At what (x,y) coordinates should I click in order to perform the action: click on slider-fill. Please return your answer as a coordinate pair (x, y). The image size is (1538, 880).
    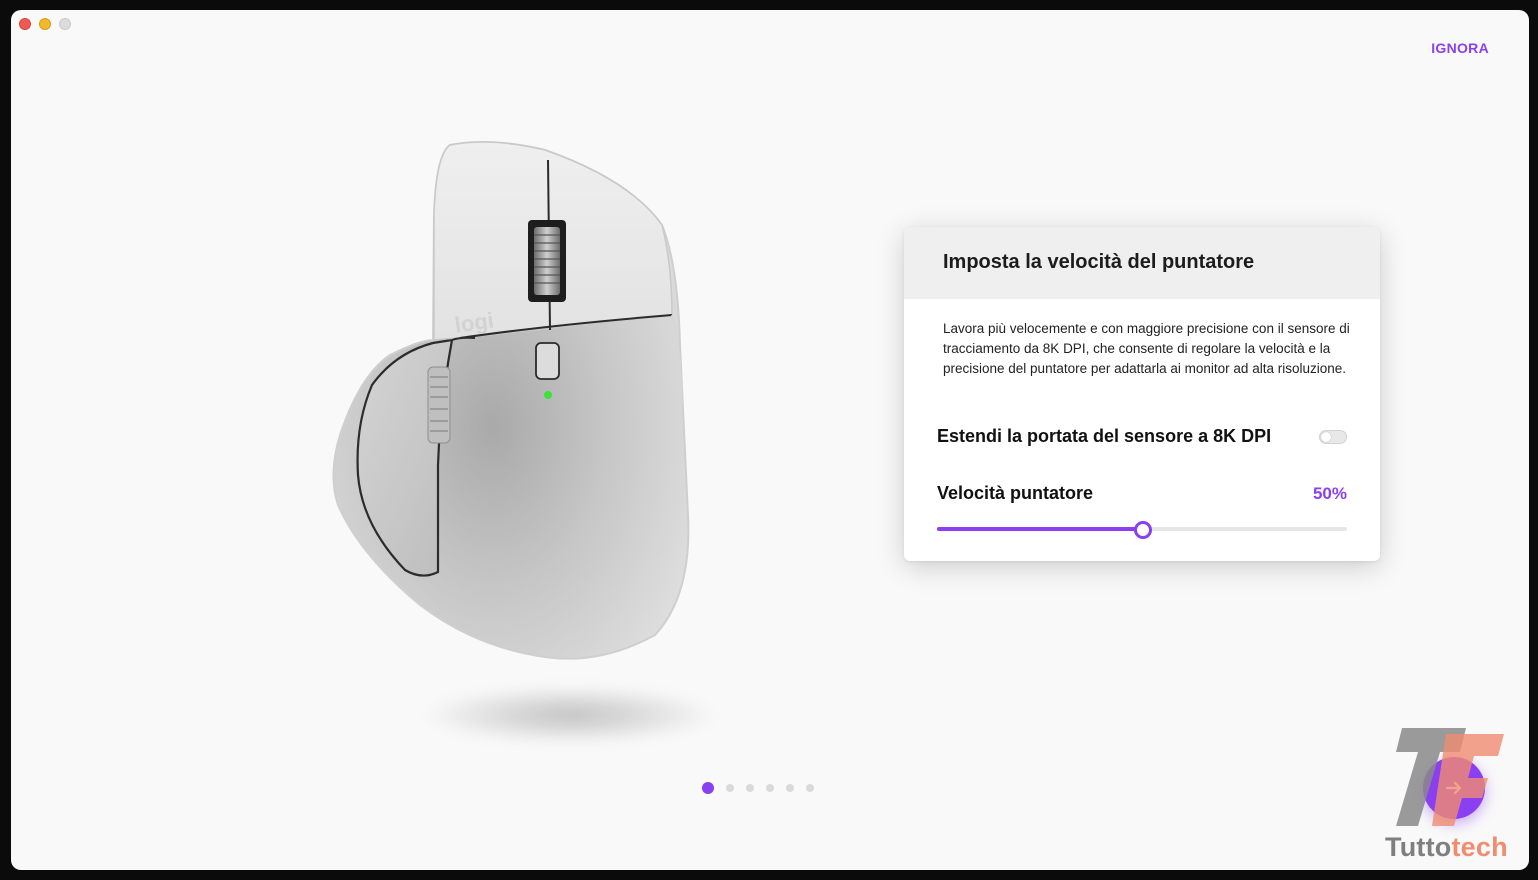
    Looking at the image, I should click on (1039, 529).